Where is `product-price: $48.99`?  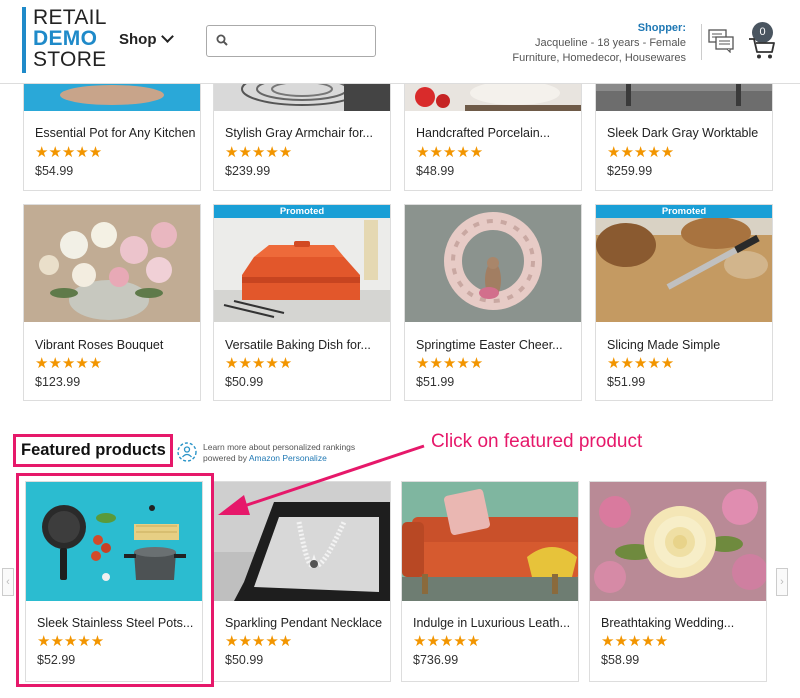 product-price: $48.99 is located at coordinates (435, 171).